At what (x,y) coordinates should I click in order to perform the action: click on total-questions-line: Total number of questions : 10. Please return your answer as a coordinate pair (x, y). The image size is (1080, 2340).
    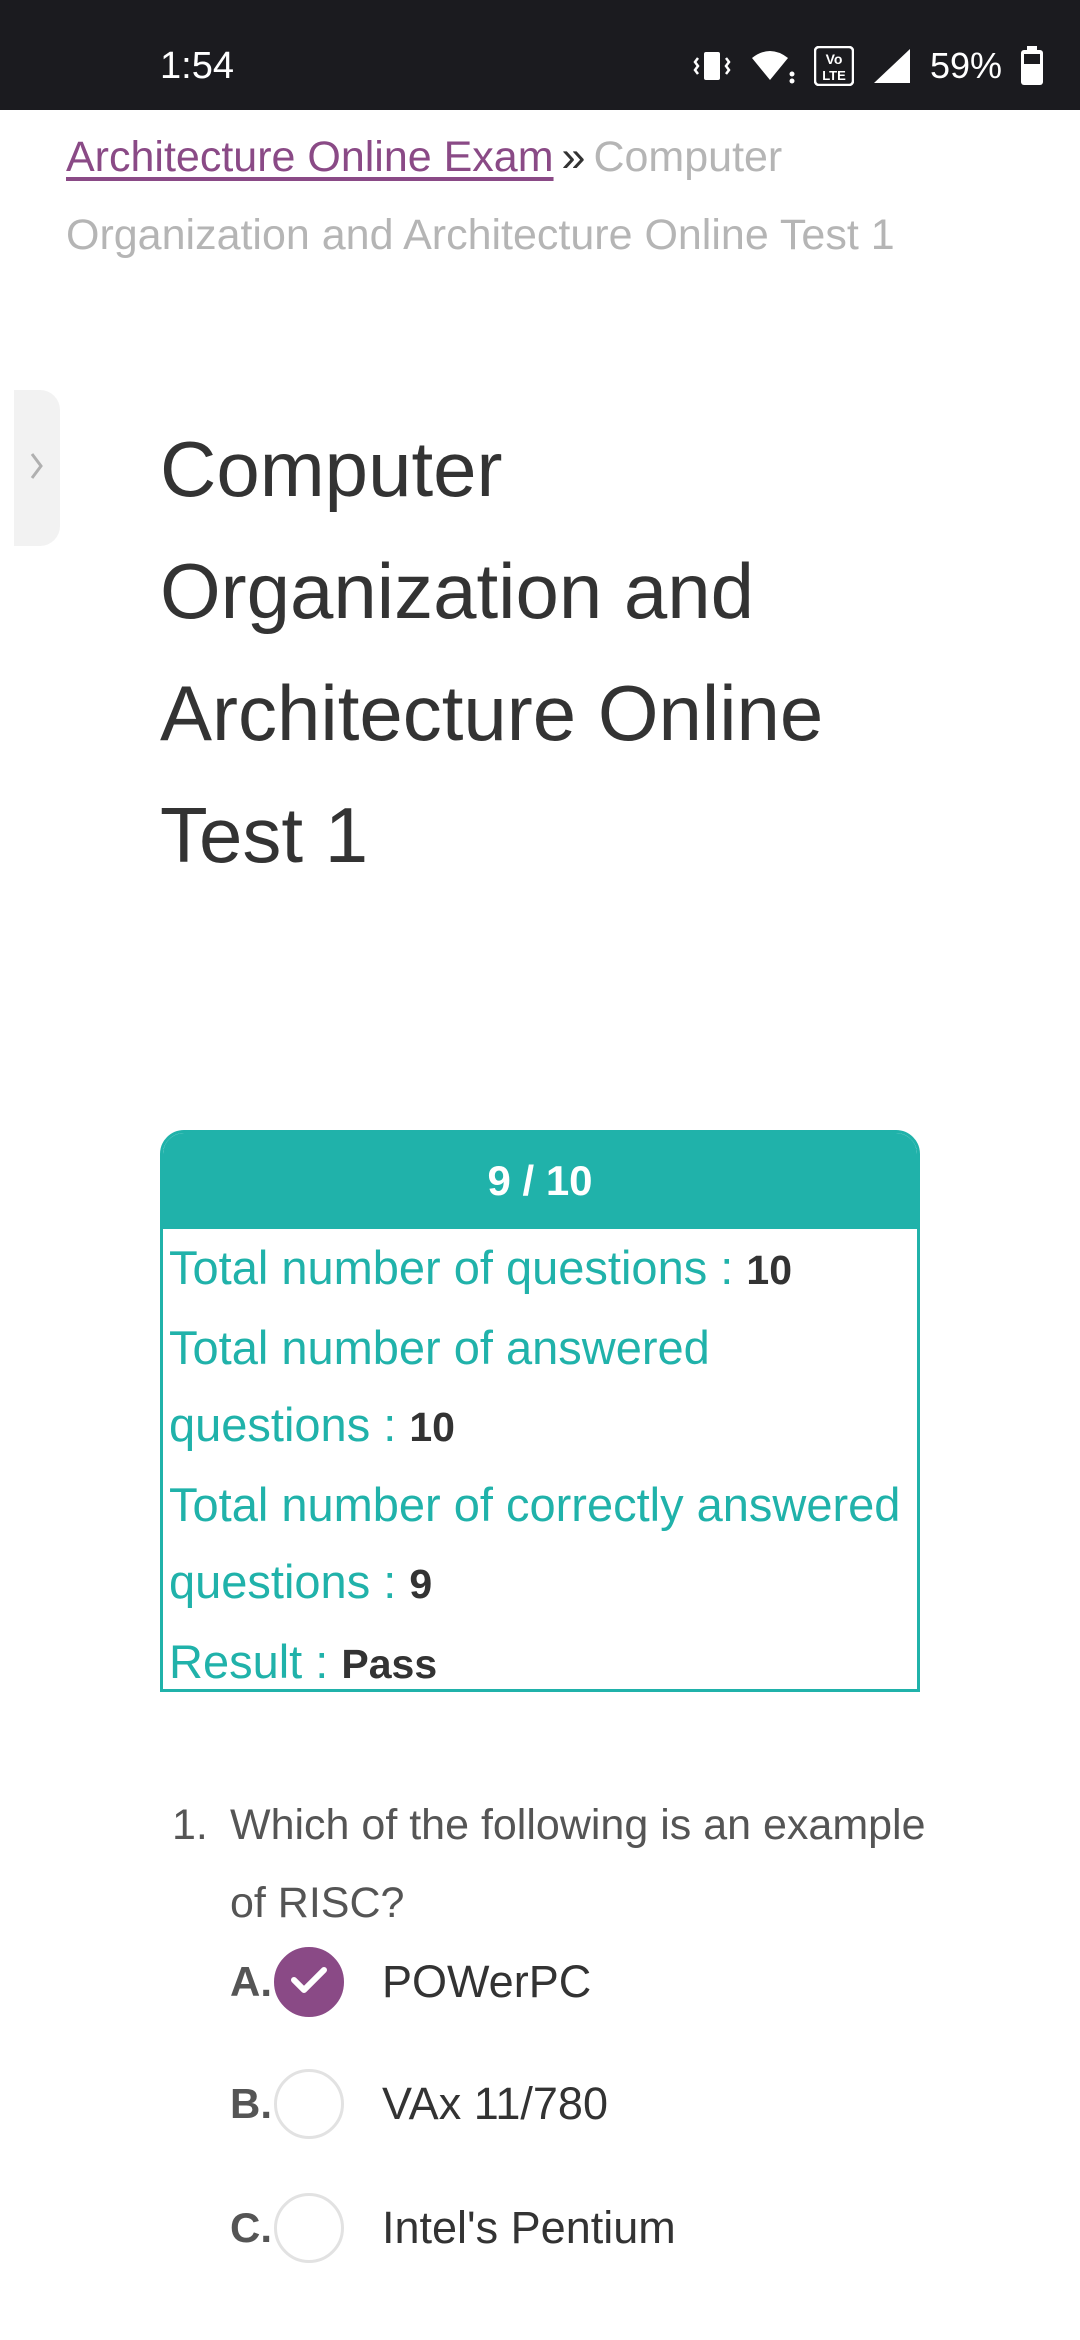
    Looking at the image, I should click on (540, 1269).